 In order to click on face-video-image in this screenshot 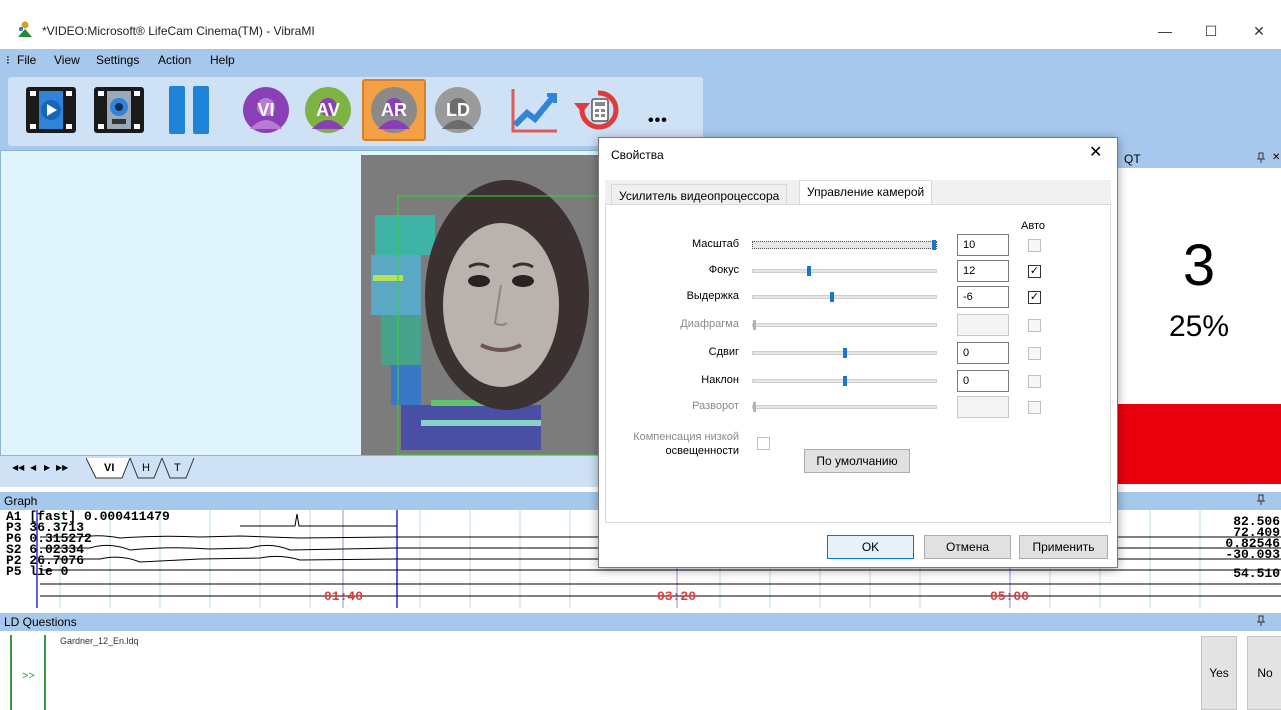, I will do `click(480, 305)`.